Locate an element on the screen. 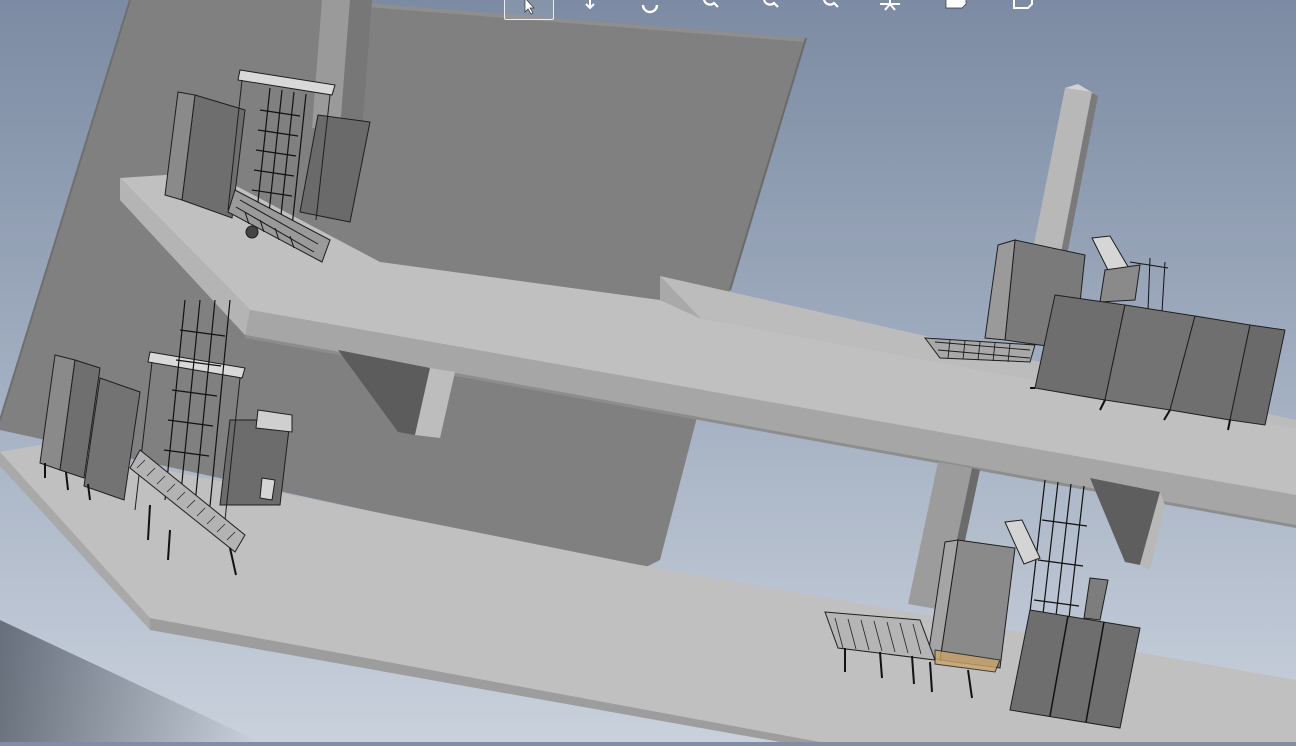 The width and height of the screenshot is (1296, 746). hide-show-items-icon is located at coordinates (1022, 9).